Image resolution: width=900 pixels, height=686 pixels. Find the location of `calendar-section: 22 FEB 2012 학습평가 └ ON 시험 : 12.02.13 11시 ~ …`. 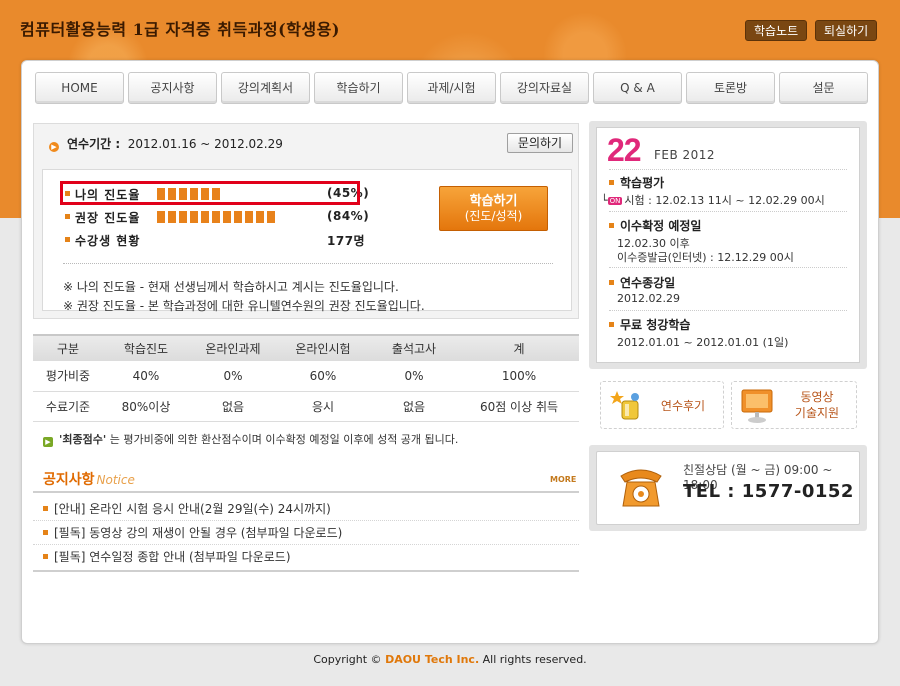

calendar-section: 22 FEB 2012 학습평가 └ ON 시험 : 12.02.13 11시 ~ … is located at coordinates (728, 245).